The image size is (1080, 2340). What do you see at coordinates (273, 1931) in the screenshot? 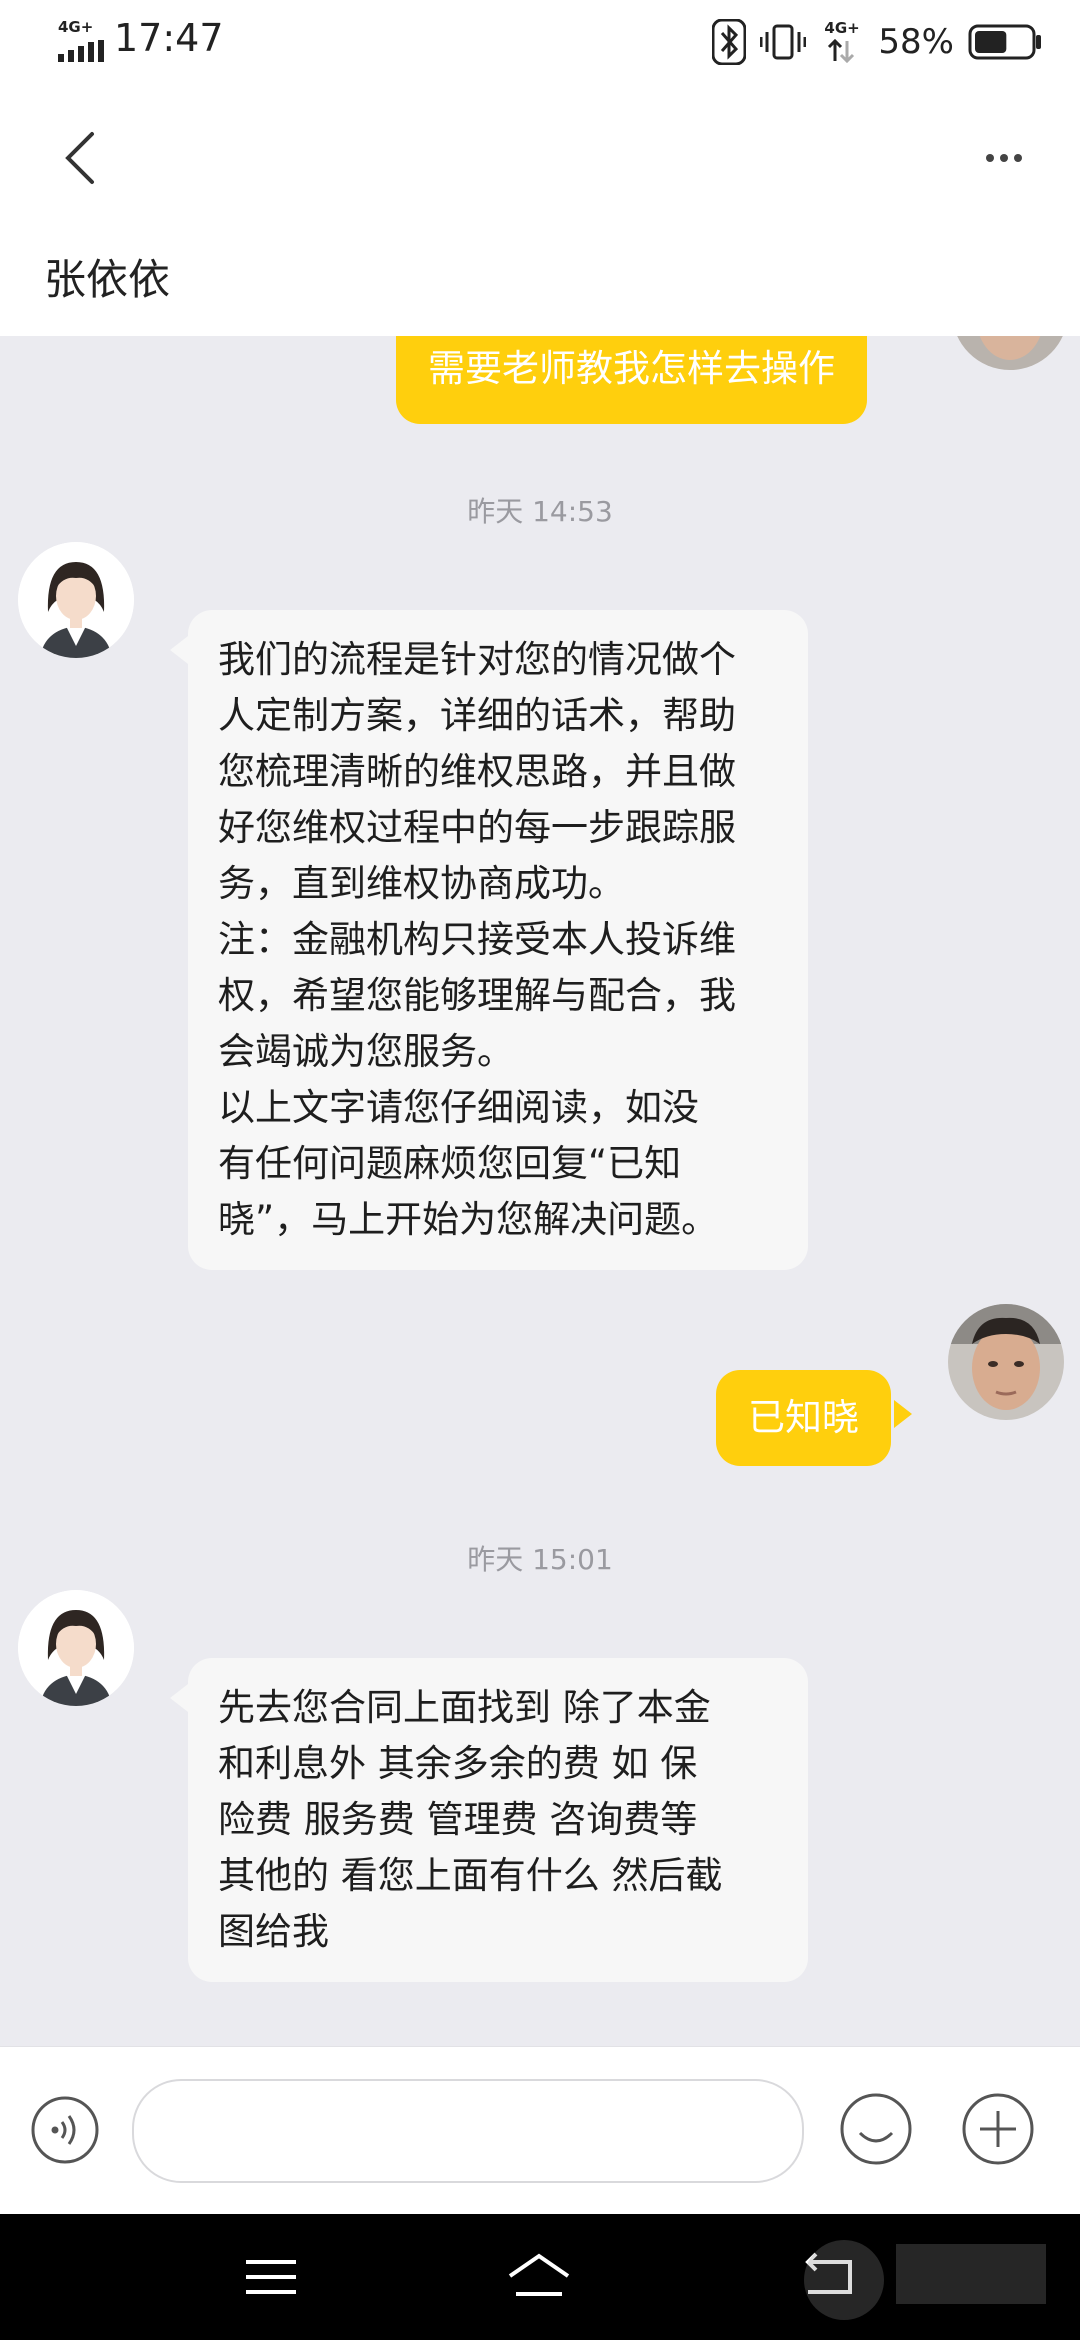
I see `message-line: 图给我` at bounding box center [273, 1931].